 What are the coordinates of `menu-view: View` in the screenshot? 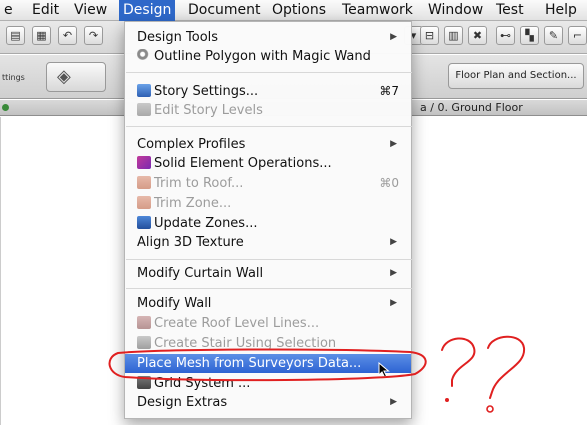 It's located at (90, 10).